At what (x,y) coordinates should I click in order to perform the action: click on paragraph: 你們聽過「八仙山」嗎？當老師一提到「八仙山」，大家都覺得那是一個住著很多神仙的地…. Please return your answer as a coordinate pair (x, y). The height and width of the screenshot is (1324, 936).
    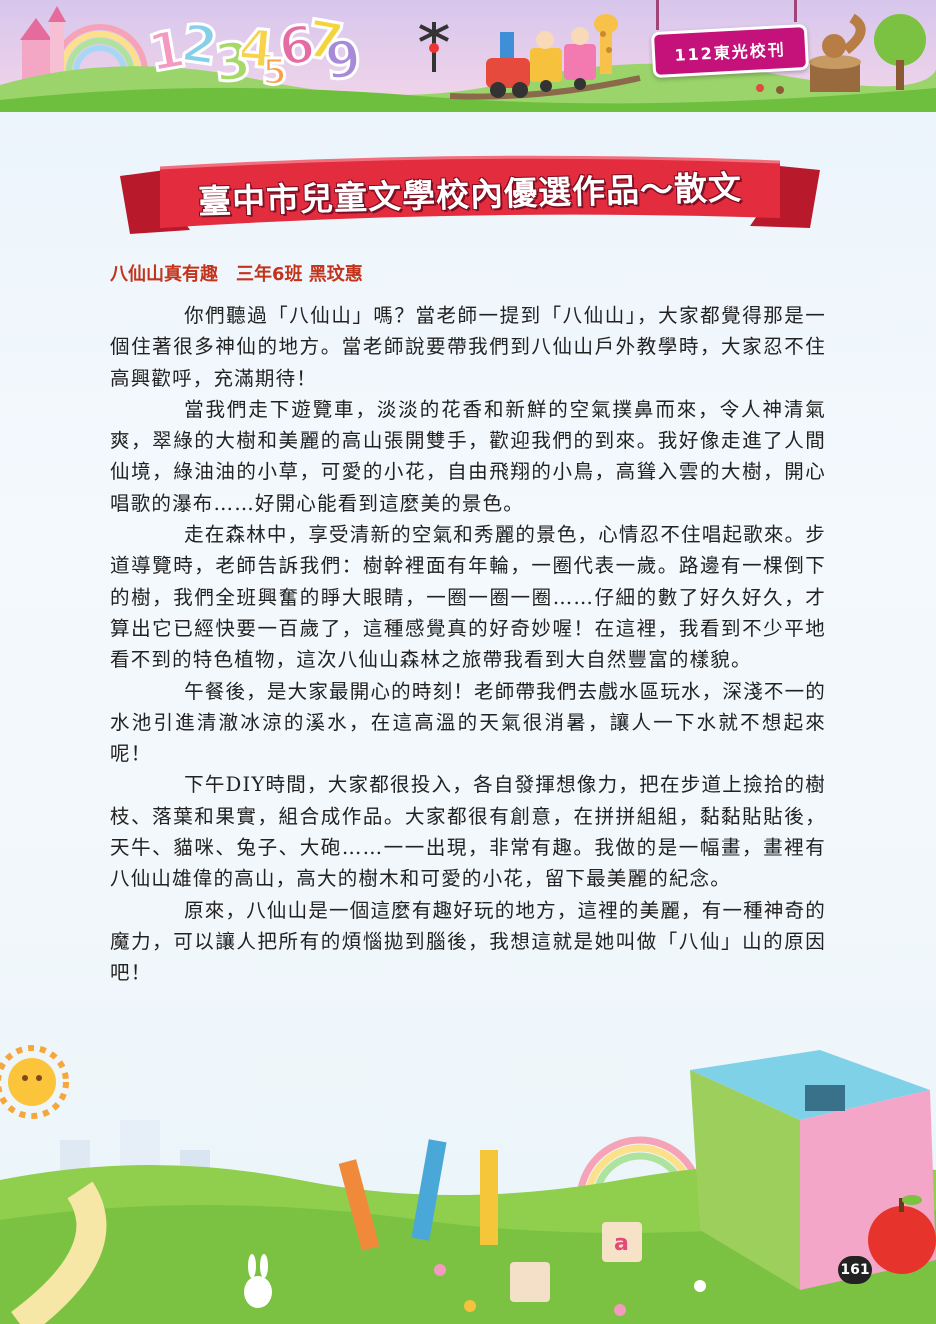
    Looking at the image, I should click on (468, 347).